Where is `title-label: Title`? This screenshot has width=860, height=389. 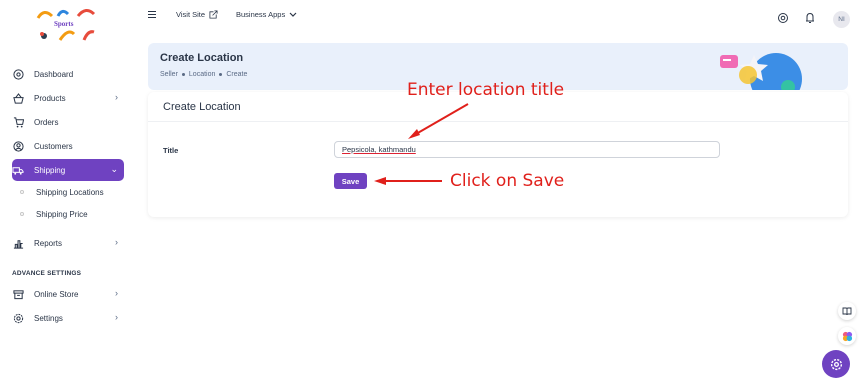 title-label: Title is located at coordinates (171, 150).